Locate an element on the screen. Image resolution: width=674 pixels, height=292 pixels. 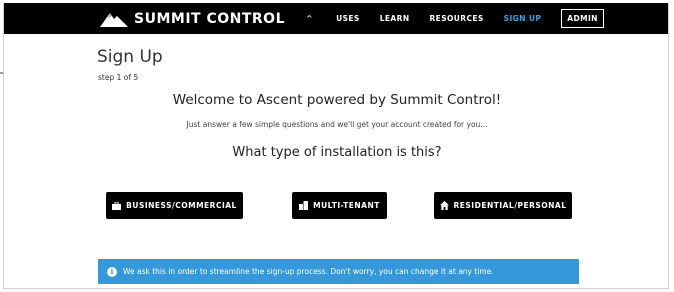
multi-tenant-button: MULTI-TENANT is located at coordinates (339, 205).